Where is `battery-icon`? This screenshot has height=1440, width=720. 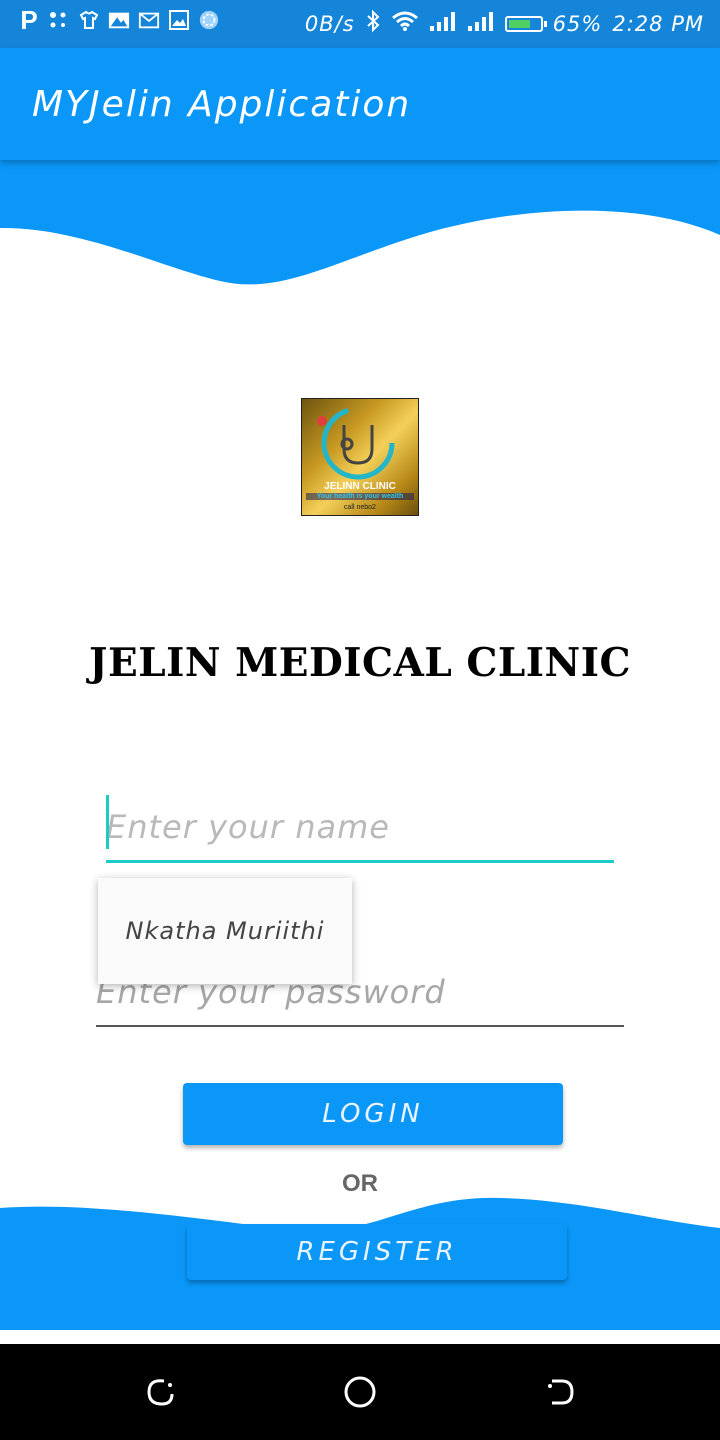 battery-icon is located at coordinates (525, 23).